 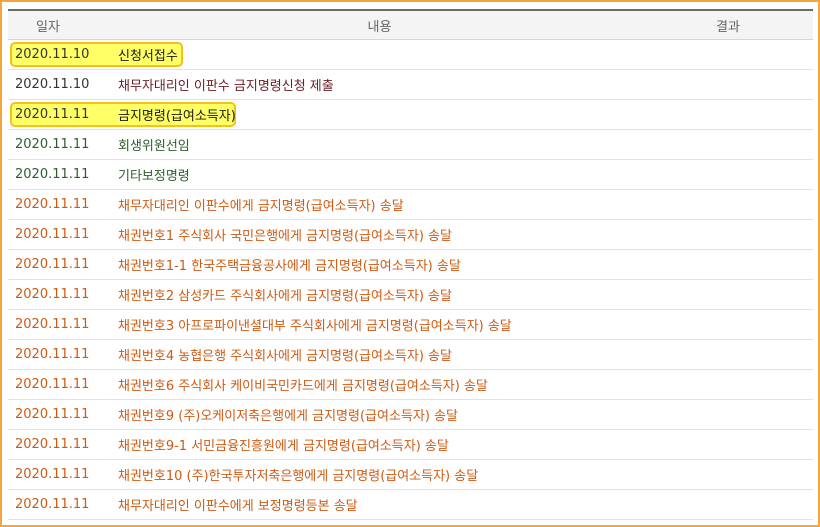 What do you see at coordinates (48, 27) in the screenshot?
I see `header-date: 일자` at bounding box center [48, 27].